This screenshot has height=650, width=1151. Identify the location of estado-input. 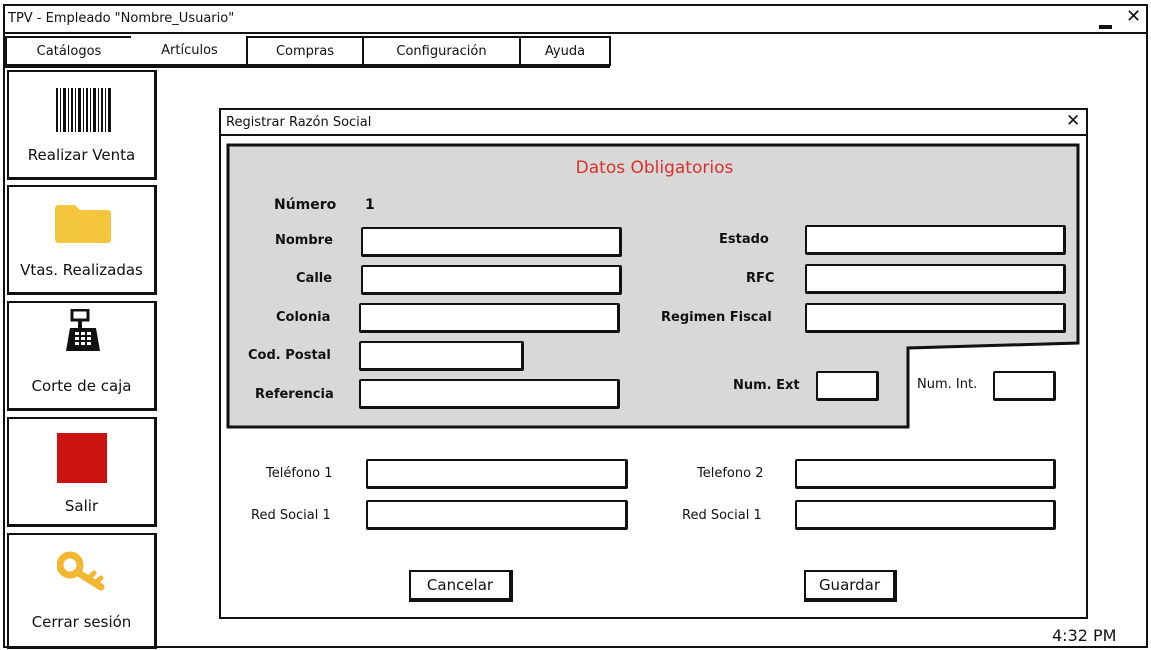
(935, 240).